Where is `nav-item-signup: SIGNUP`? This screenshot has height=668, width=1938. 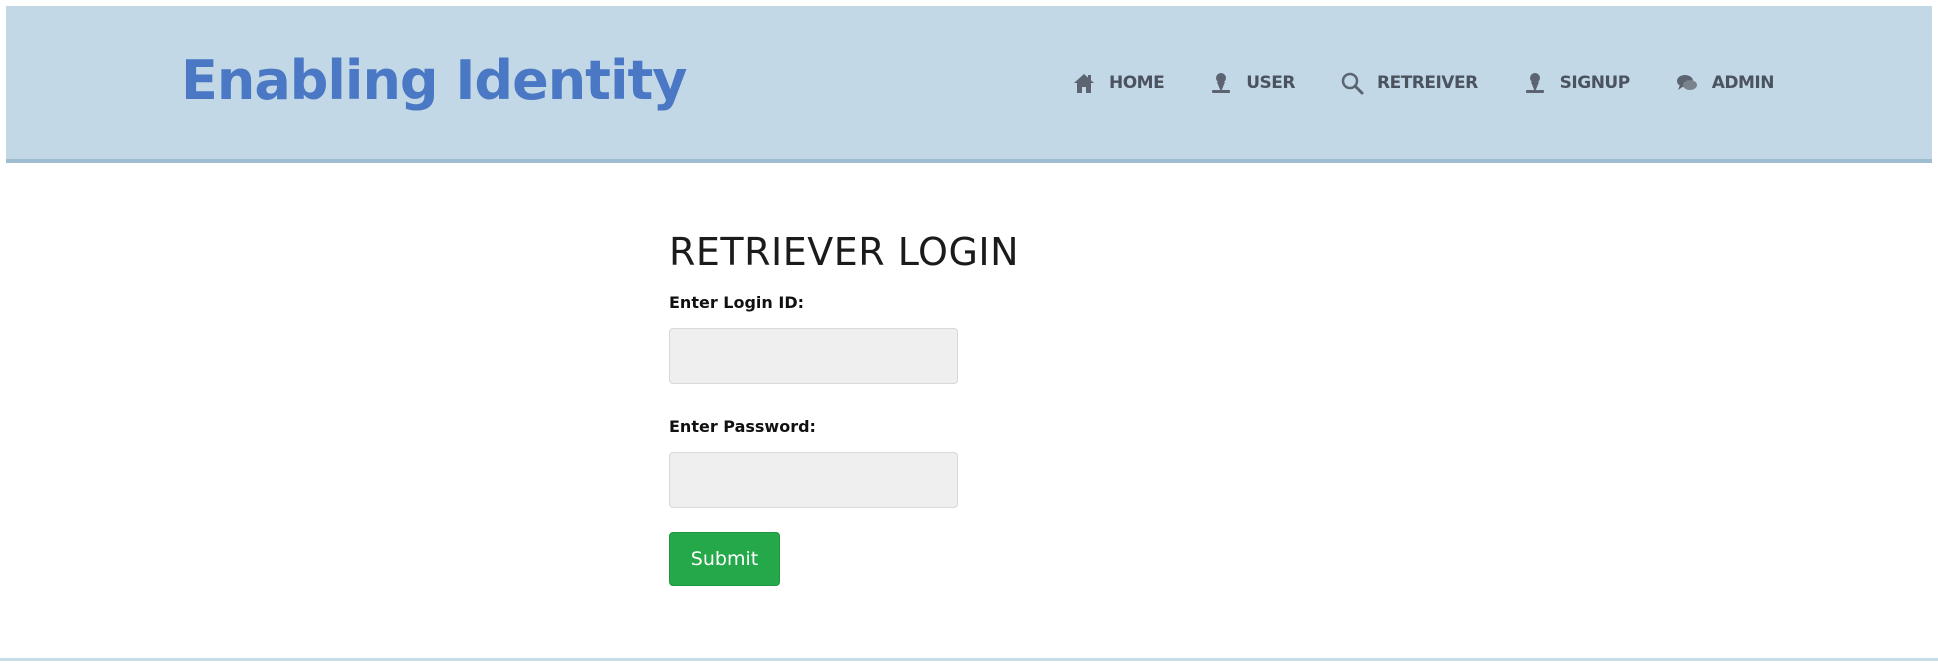
nav-item-signup: SIGNUP is located at coordinates (1576, 83).